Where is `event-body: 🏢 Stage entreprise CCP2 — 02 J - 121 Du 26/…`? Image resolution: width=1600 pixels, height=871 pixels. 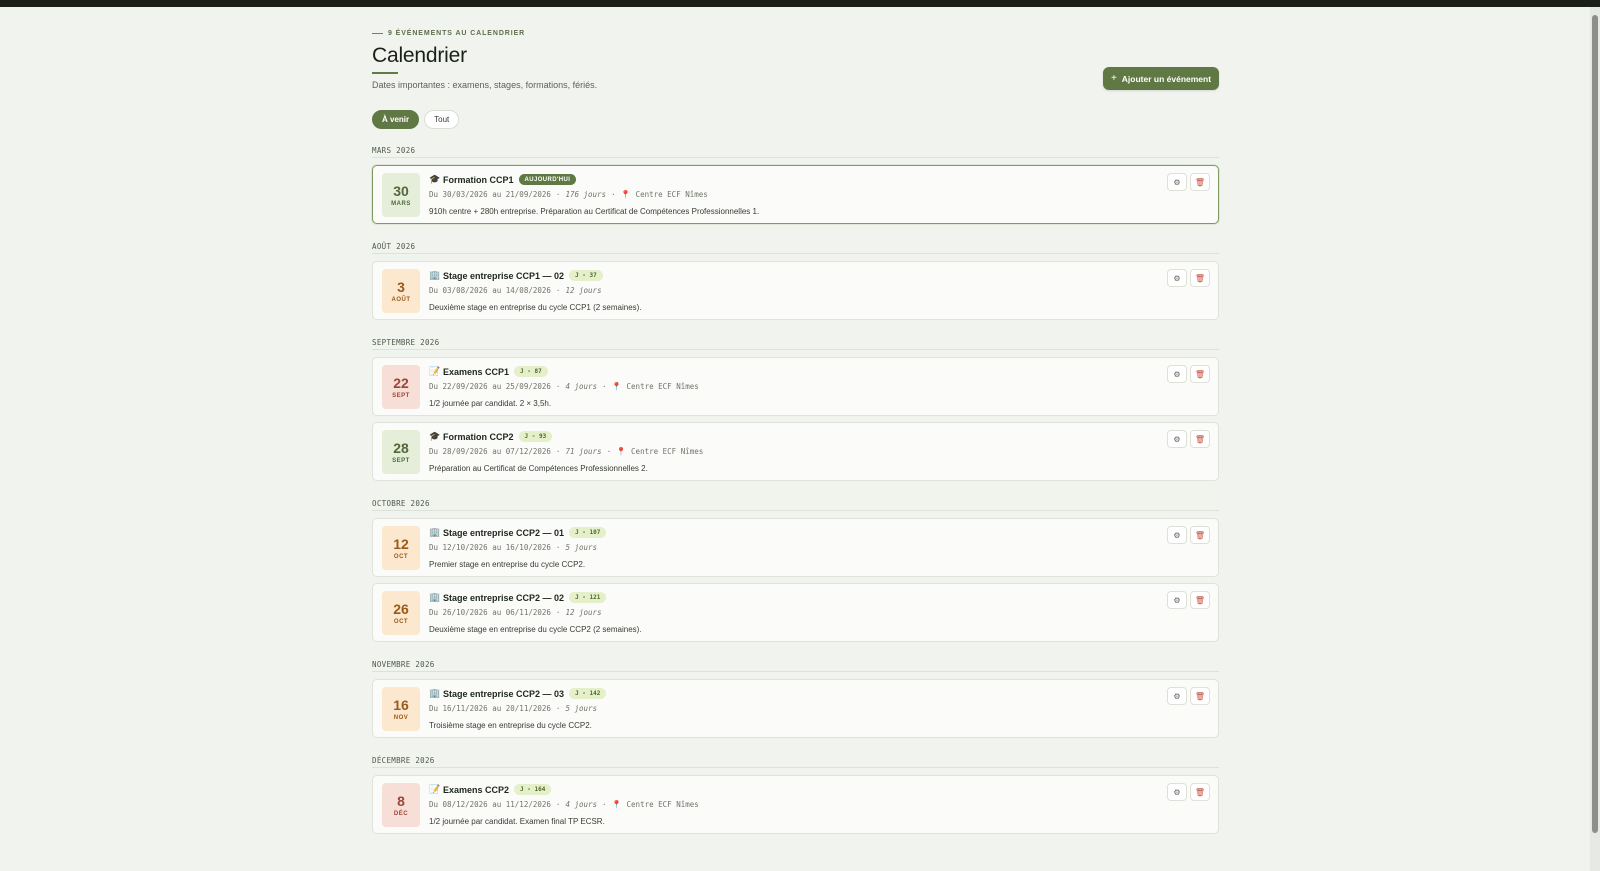 event-body: 🏢 Stage entreprise CCP2 — 02 J - 121 Du 26/… is located at coordinates (788, 613).